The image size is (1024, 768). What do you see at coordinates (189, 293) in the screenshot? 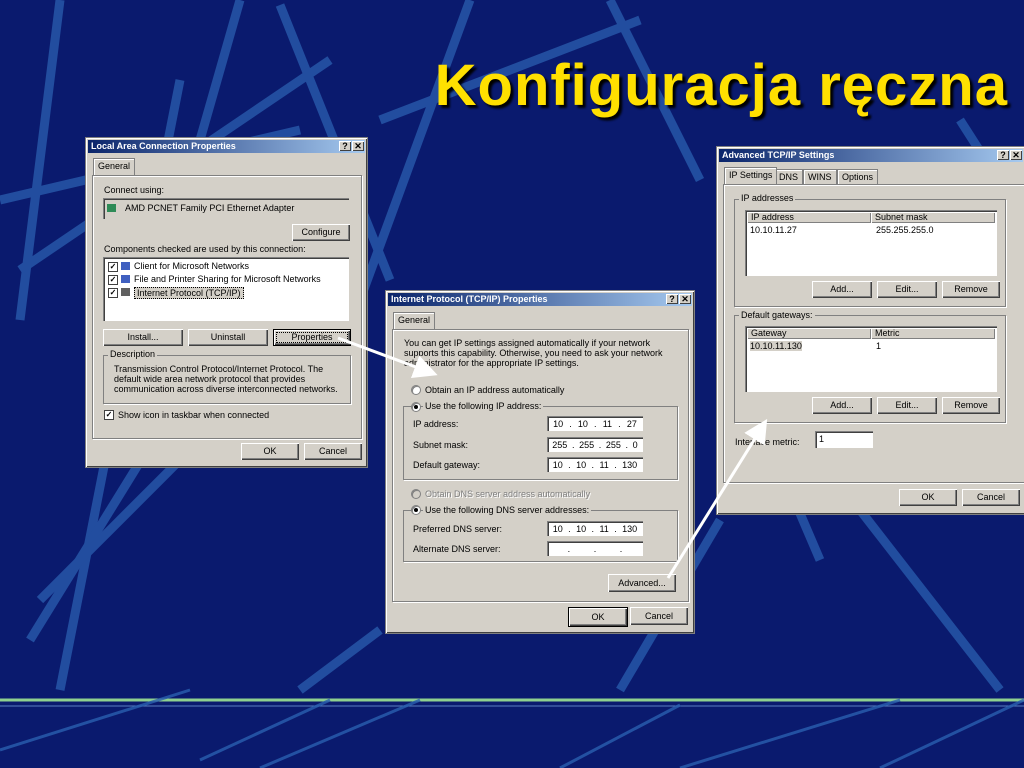
I see `component-label: Internet Protocol (TCP/IP)` at bounding box center [189, 293].